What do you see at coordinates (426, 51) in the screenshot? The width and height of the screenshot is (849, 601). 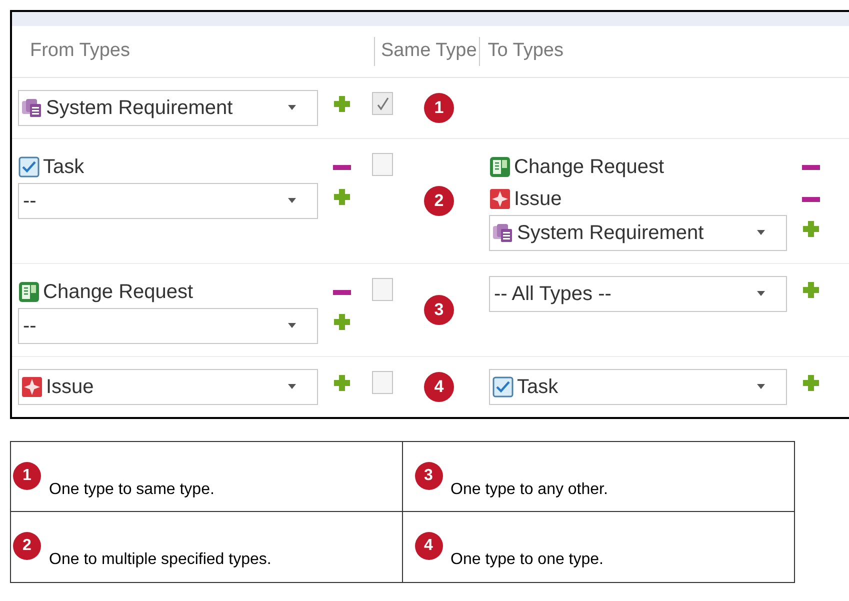 I see `column-header: Same Type` at bounding box center [426, 51].